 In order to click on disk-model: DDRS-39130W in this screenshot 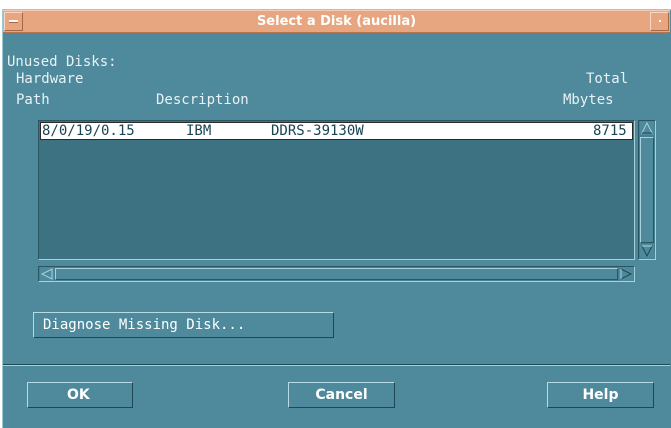, I will do `click(317, 131)`.